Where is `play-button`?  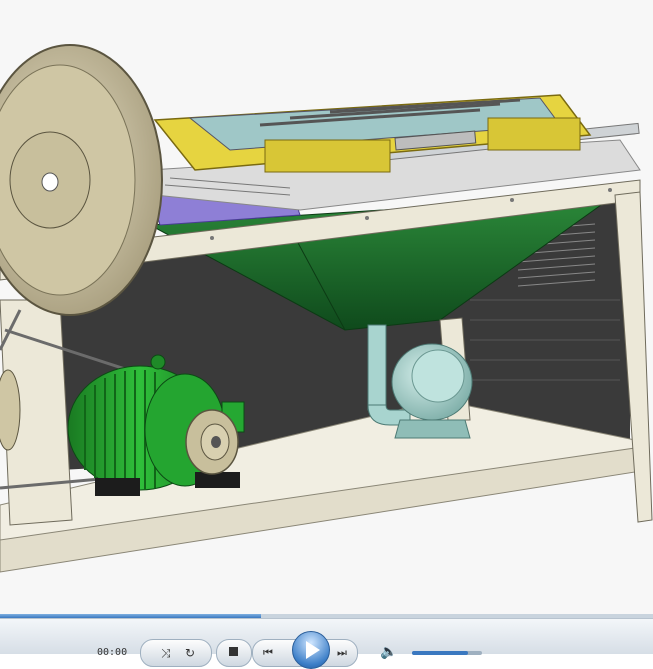 play-button is located at coordinates (311, 650).